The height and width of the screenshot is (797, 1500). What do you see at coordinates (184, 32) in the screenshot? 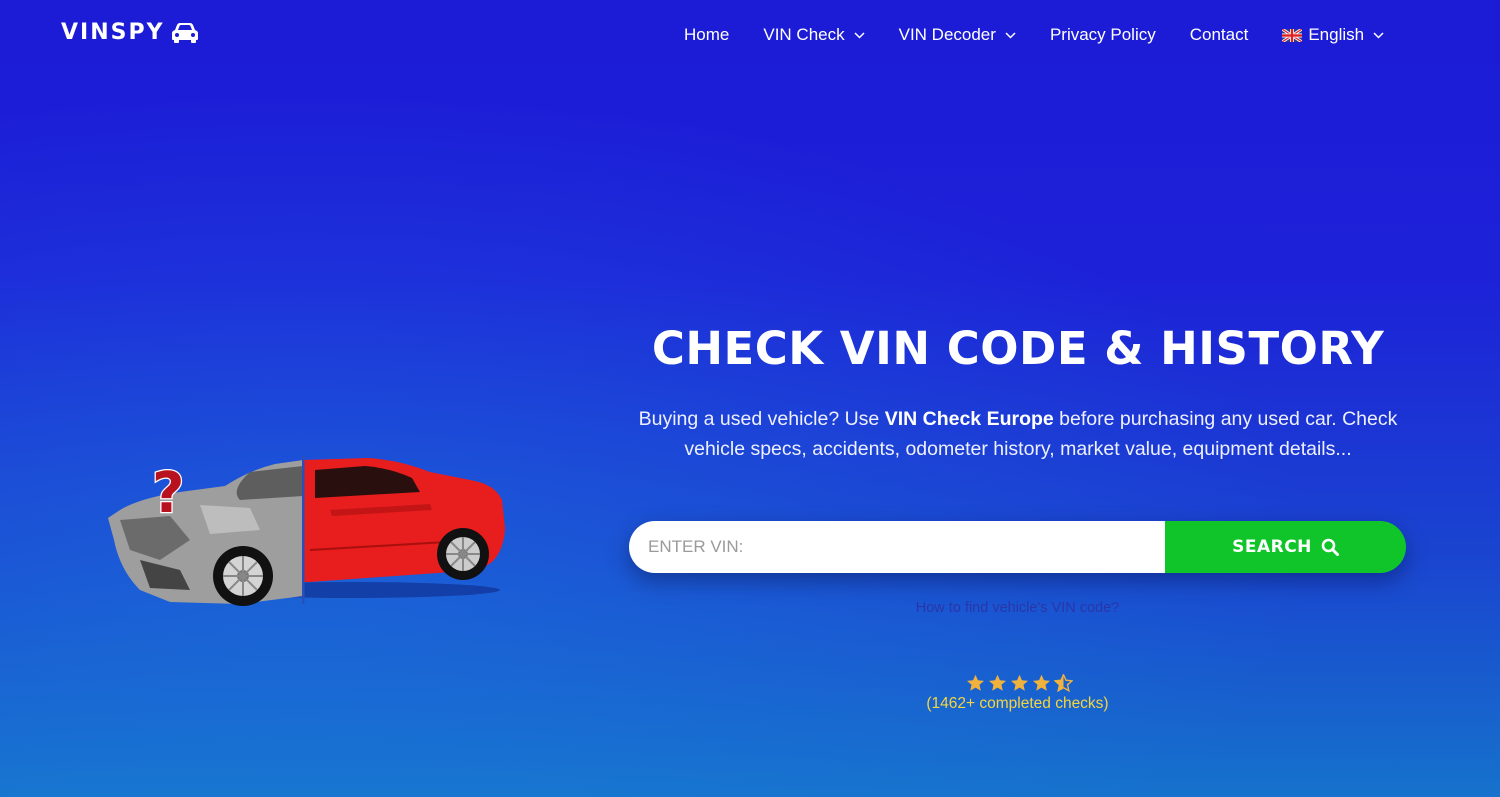
I see `car-icon` at bounding box center [184, 32].